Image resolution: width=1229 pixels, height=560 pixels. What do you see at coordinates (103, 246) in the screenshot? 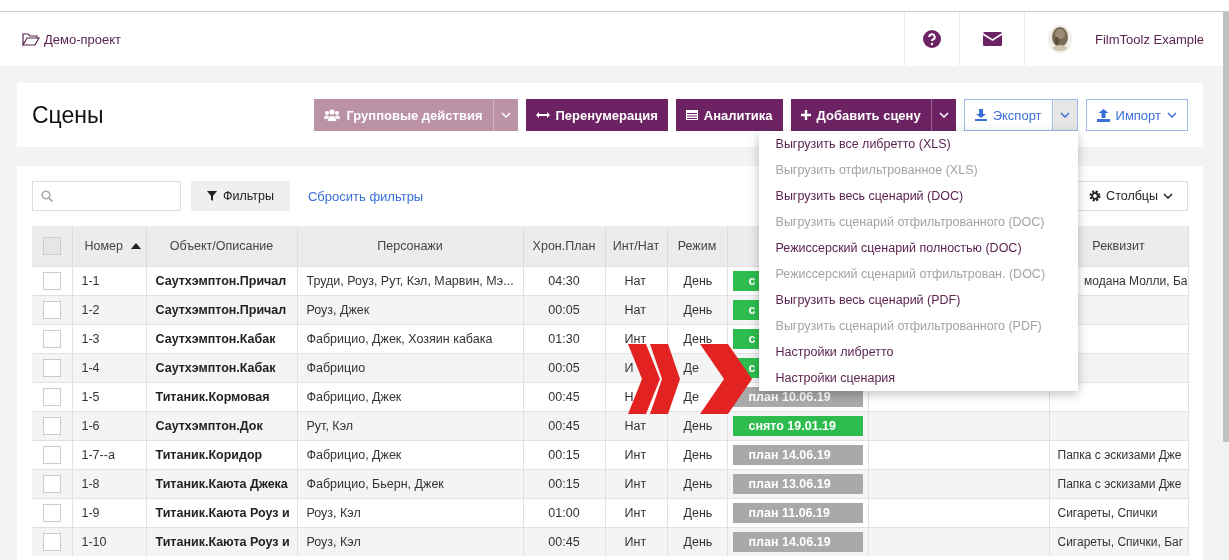
I see `column-header: Номер` at bounding box center [103, 246].